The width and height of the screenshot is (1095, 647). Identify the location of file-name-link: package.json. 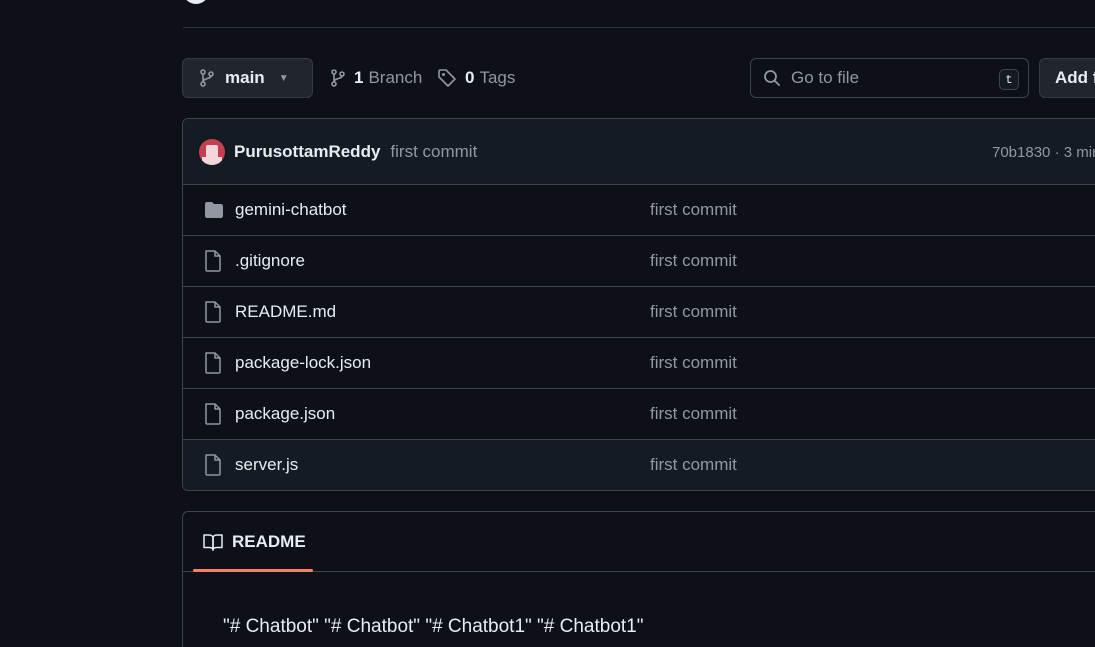
(285, 414).